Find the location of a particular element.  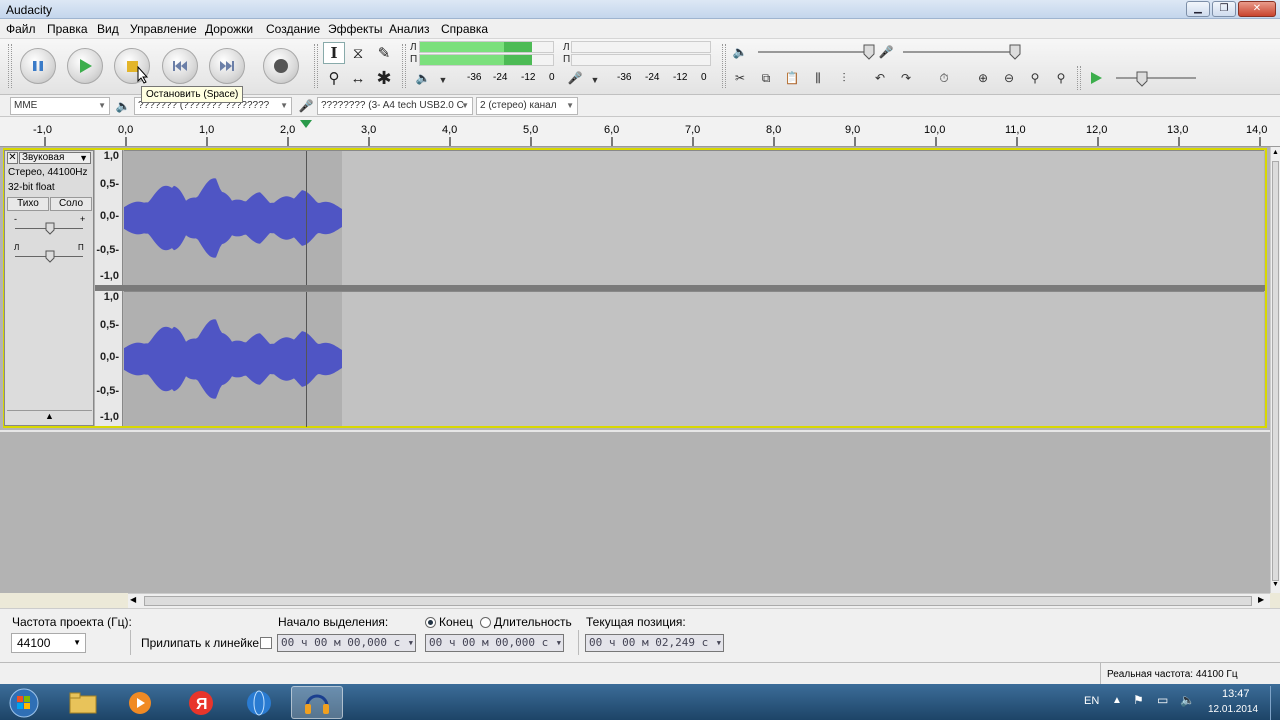

minimize-button: ▁ is located at coordinates (1198, 9).